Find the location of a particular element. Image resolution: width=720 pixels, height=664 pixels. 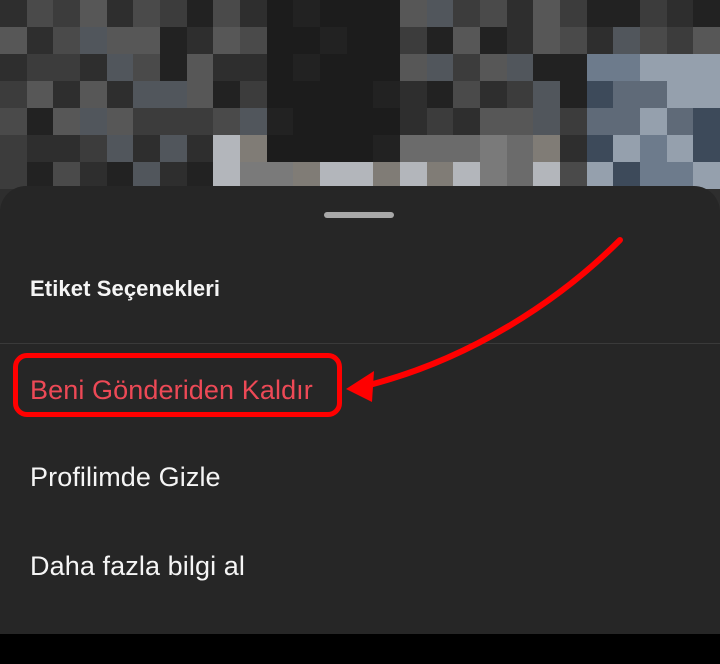

sheet-title: Etiket Seçenekleri is located at coordinates (125, 288).